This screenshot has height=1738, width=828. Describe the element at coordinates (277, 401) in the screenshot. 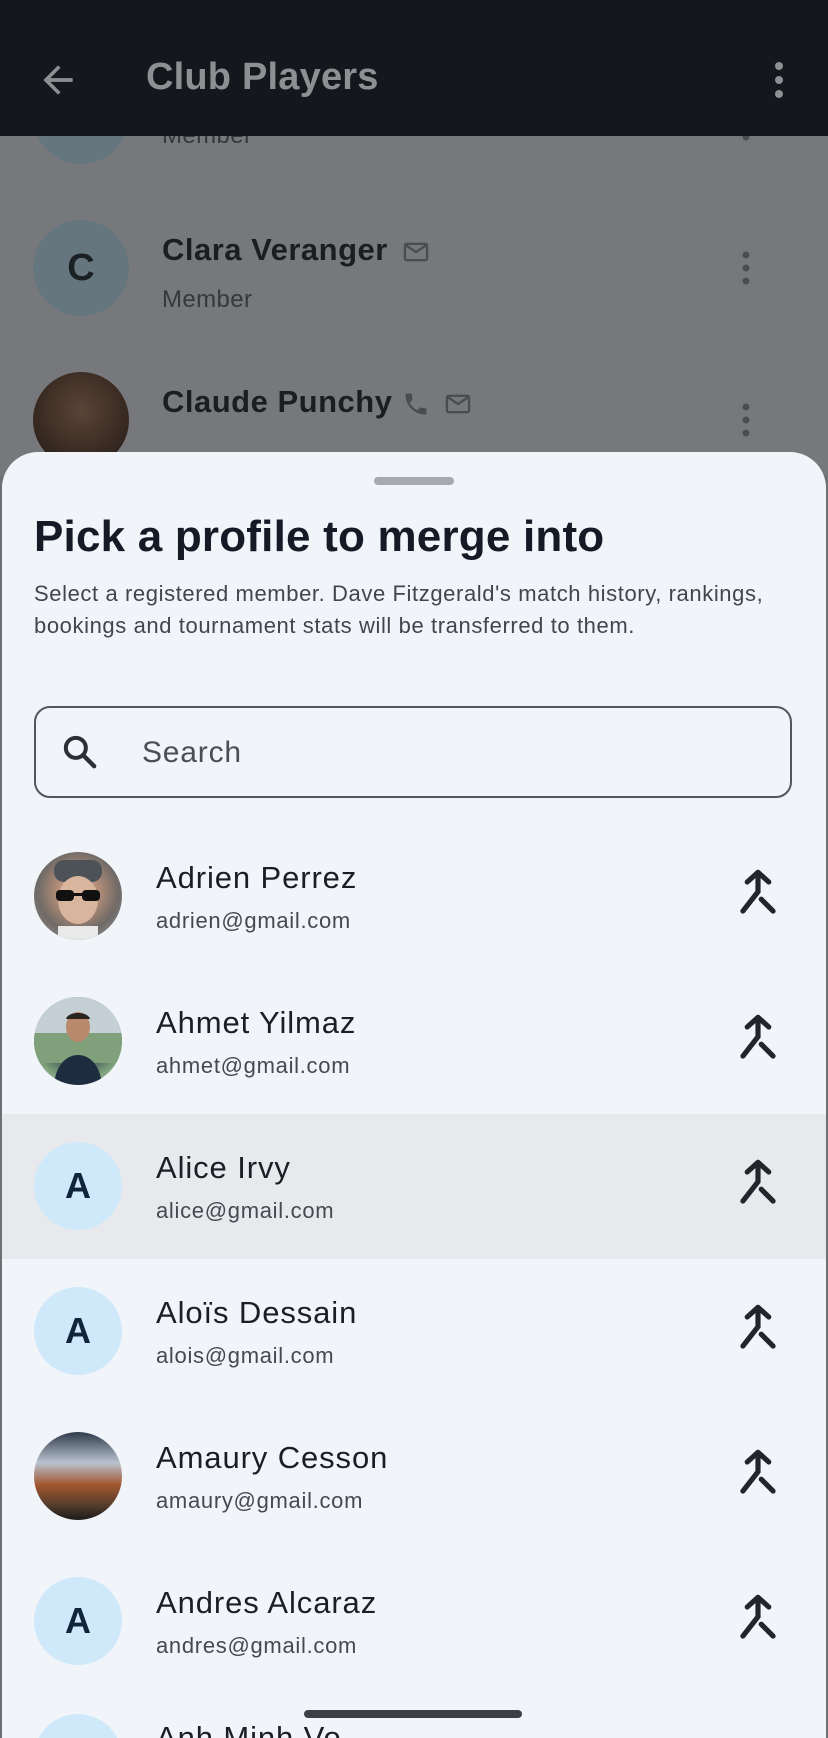

I see `player-name: Claude Punchy` at that location.